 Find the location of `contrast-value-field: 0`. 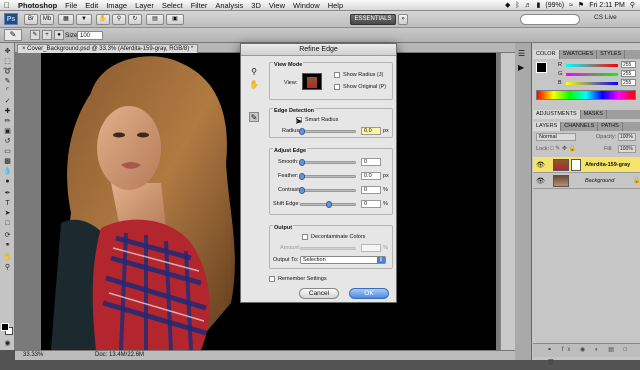

contrast-value-field: 0 is located at coordinates (371, 190).